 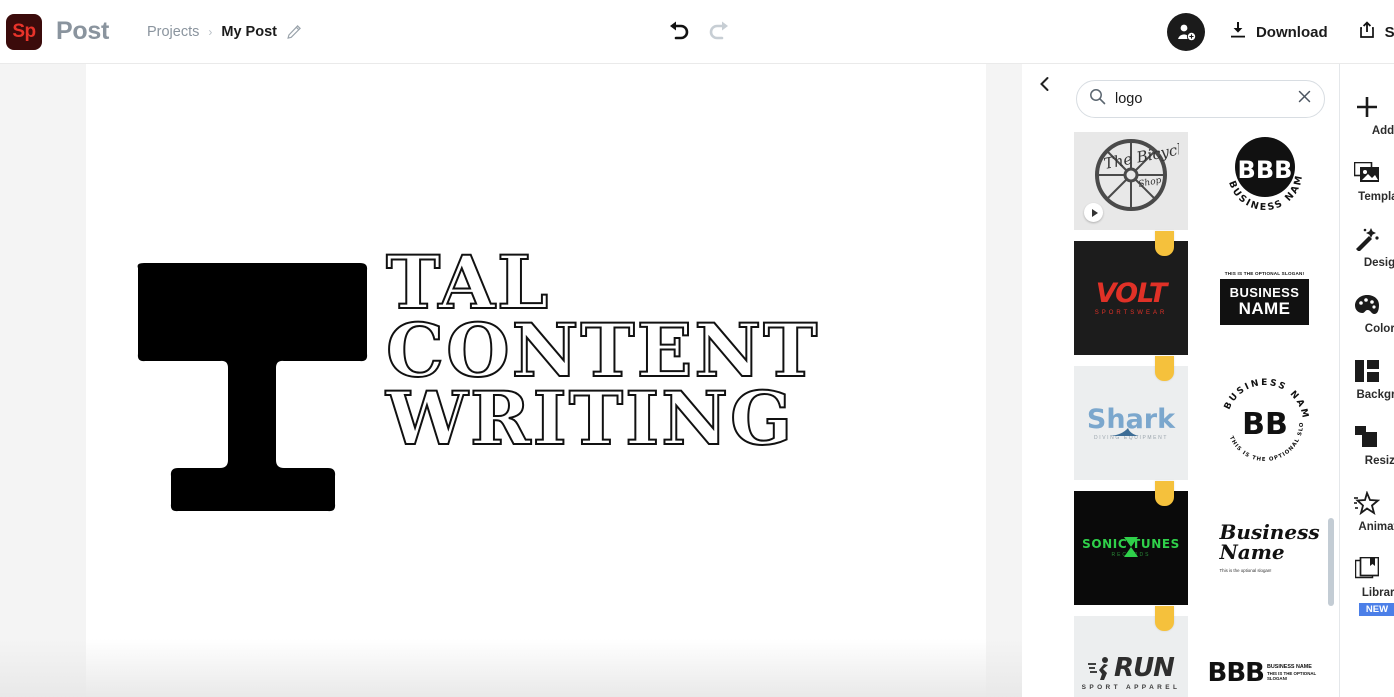 I want to click on search-row: logo, so click(x=1200, y=95).